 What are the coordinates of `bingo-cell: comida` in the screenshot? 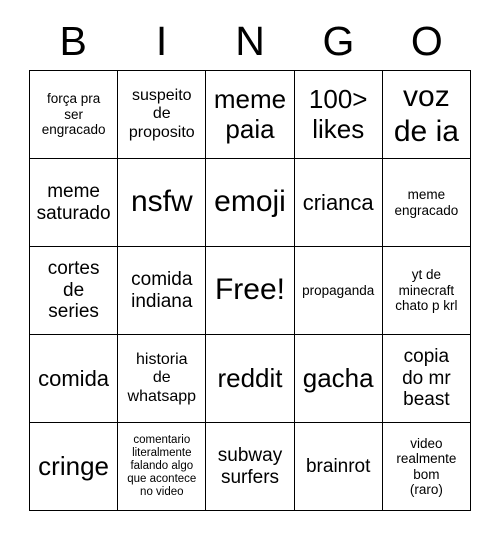 It's located at (74, 379).